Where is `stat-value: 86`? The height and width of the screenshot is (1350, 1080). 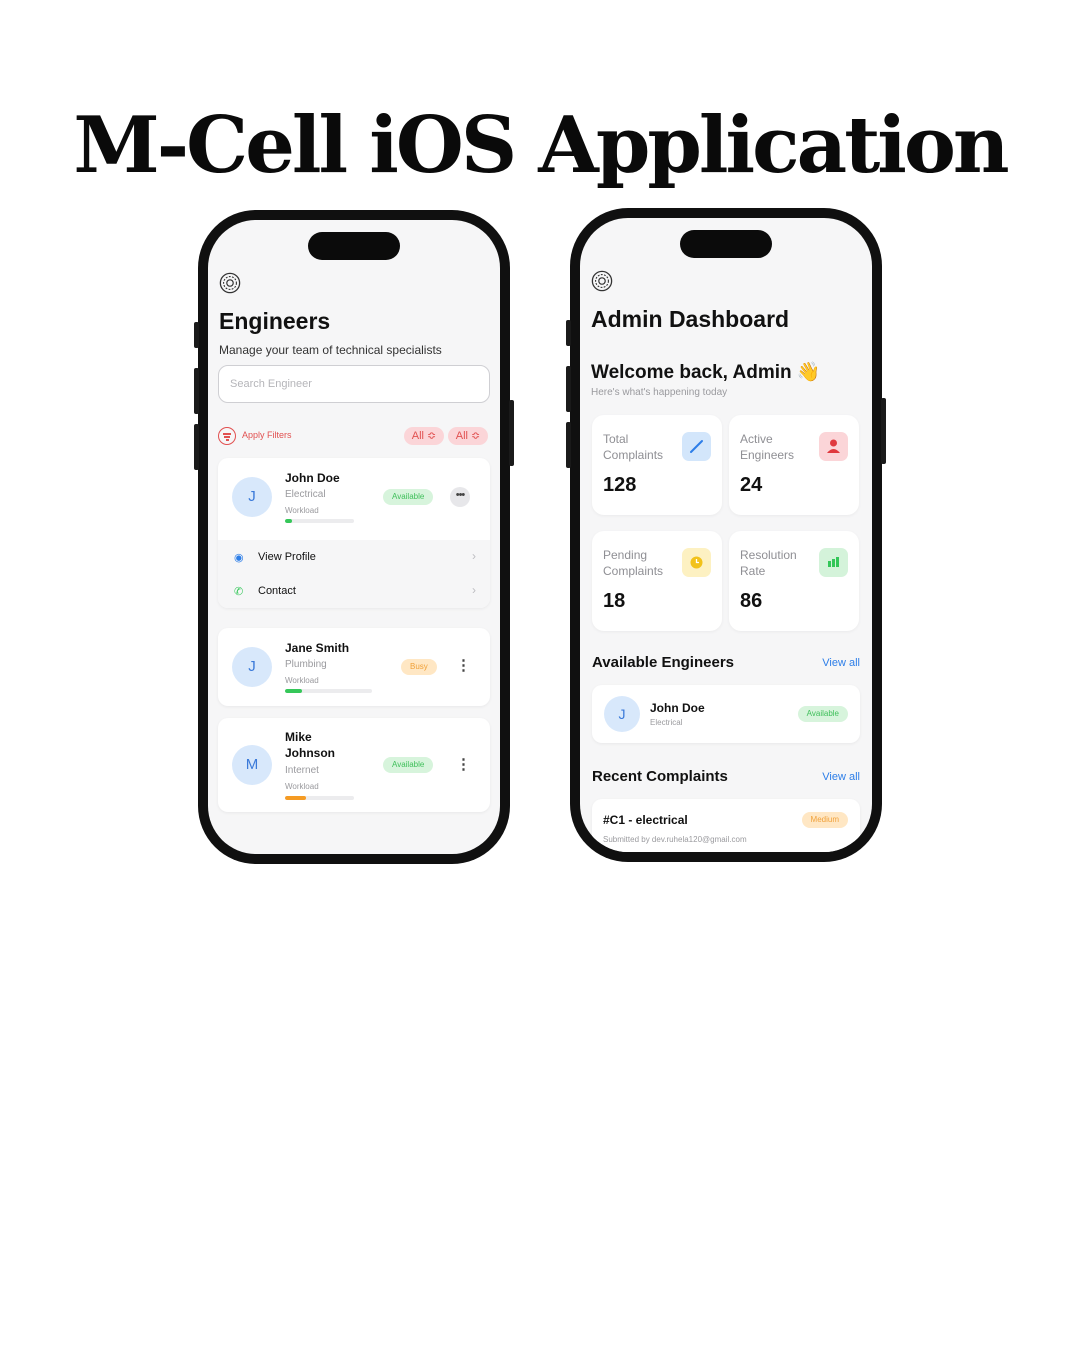 stat-value: 86 is located at coordinates (751, 601).